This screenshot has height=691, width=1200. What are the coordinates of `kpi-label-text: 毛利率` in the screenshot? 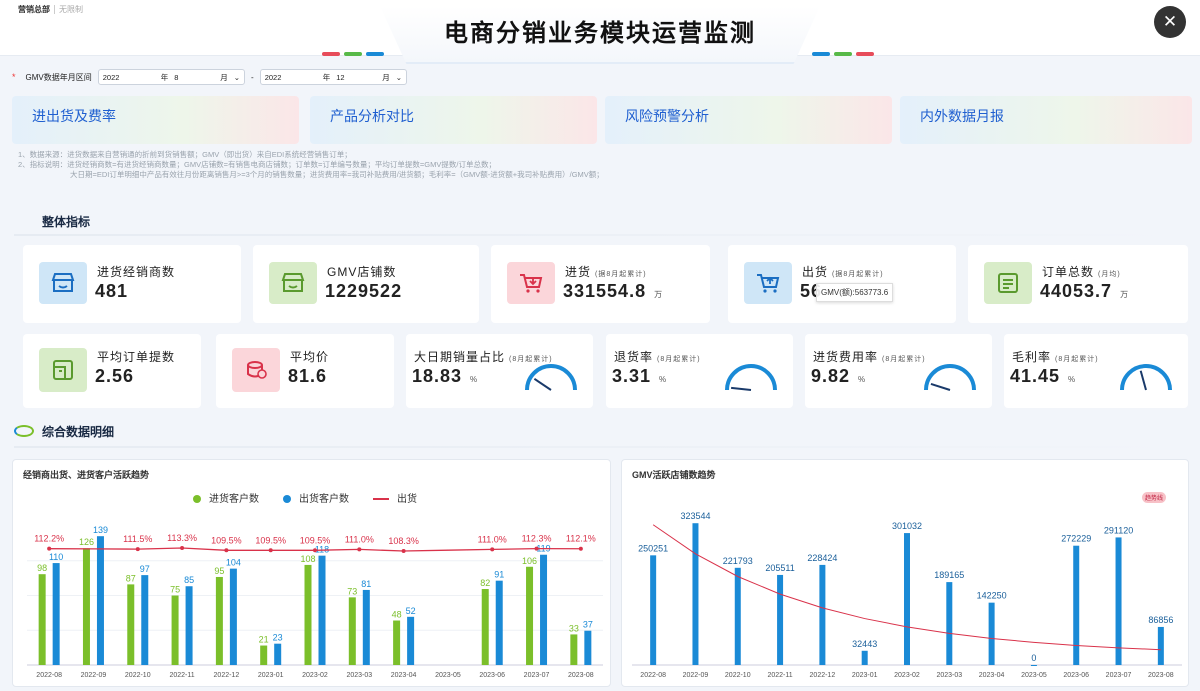 It's located at (1032, 357).